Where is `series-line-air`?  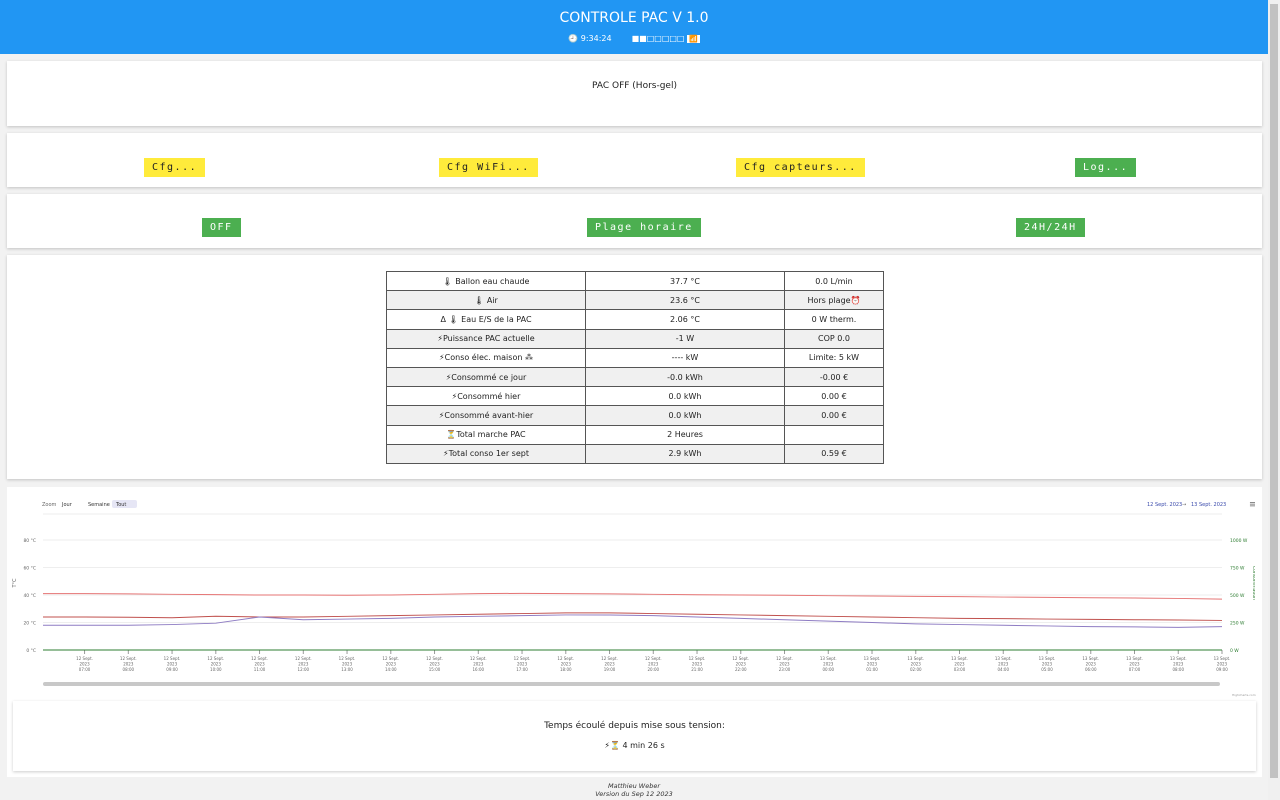
series-line-air is located at coordinates (633, 616).